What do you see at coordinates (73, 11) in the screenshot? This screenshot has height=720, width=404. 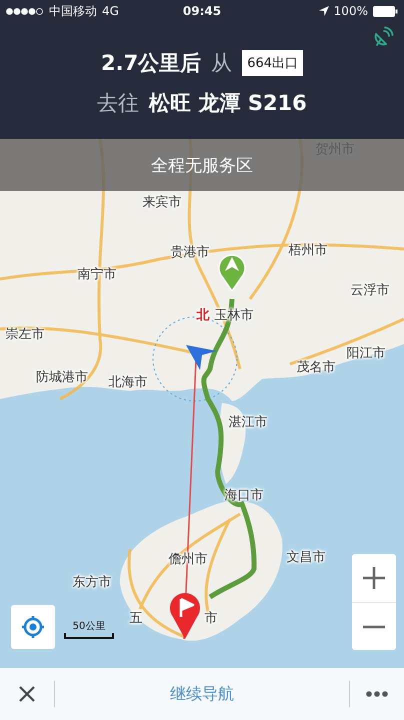 I see `carrier-text: 中国移动` at bounding box center [73, 11].